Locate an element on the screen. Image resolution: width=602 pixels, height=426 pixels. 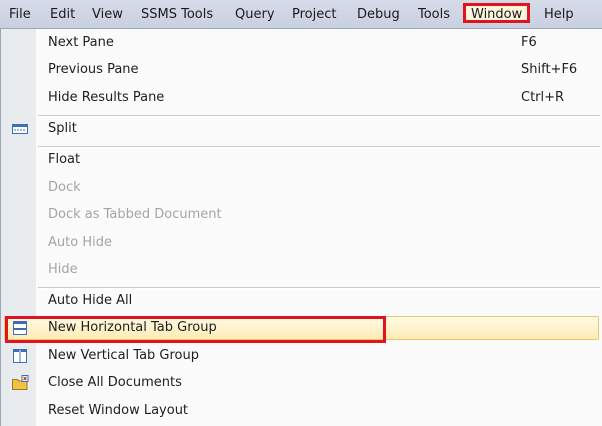
menu-item-shortcut: Shift+F6 is located at coordinates (549, 69).